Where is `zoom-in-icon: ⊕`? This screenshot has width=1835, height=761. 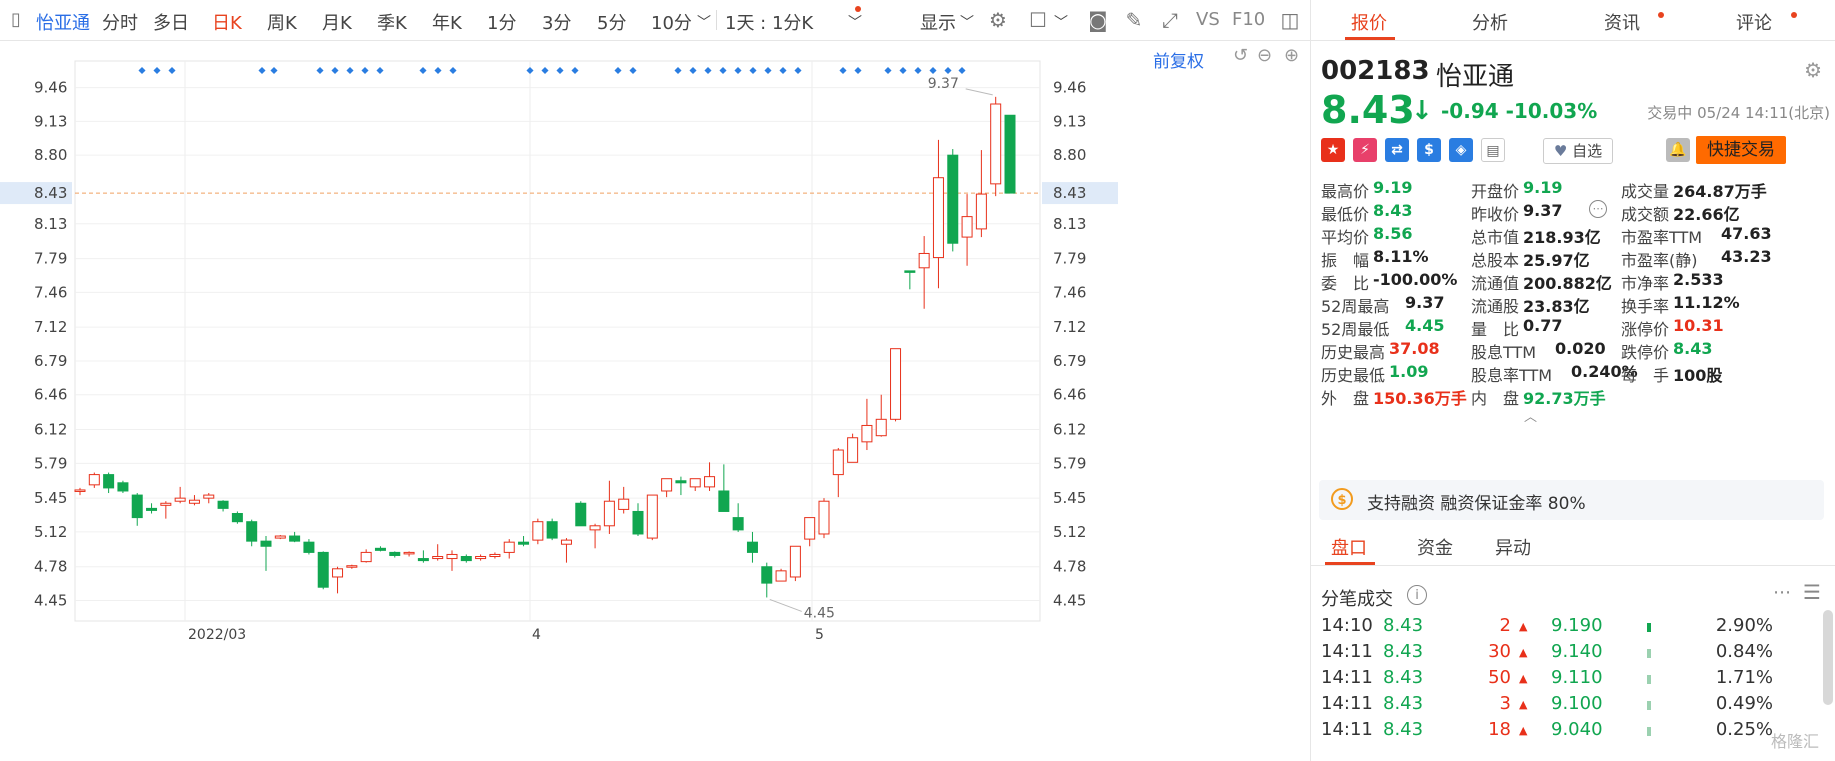 zoom-in-icon: ⊕ is located at coordinates (1291, 55).